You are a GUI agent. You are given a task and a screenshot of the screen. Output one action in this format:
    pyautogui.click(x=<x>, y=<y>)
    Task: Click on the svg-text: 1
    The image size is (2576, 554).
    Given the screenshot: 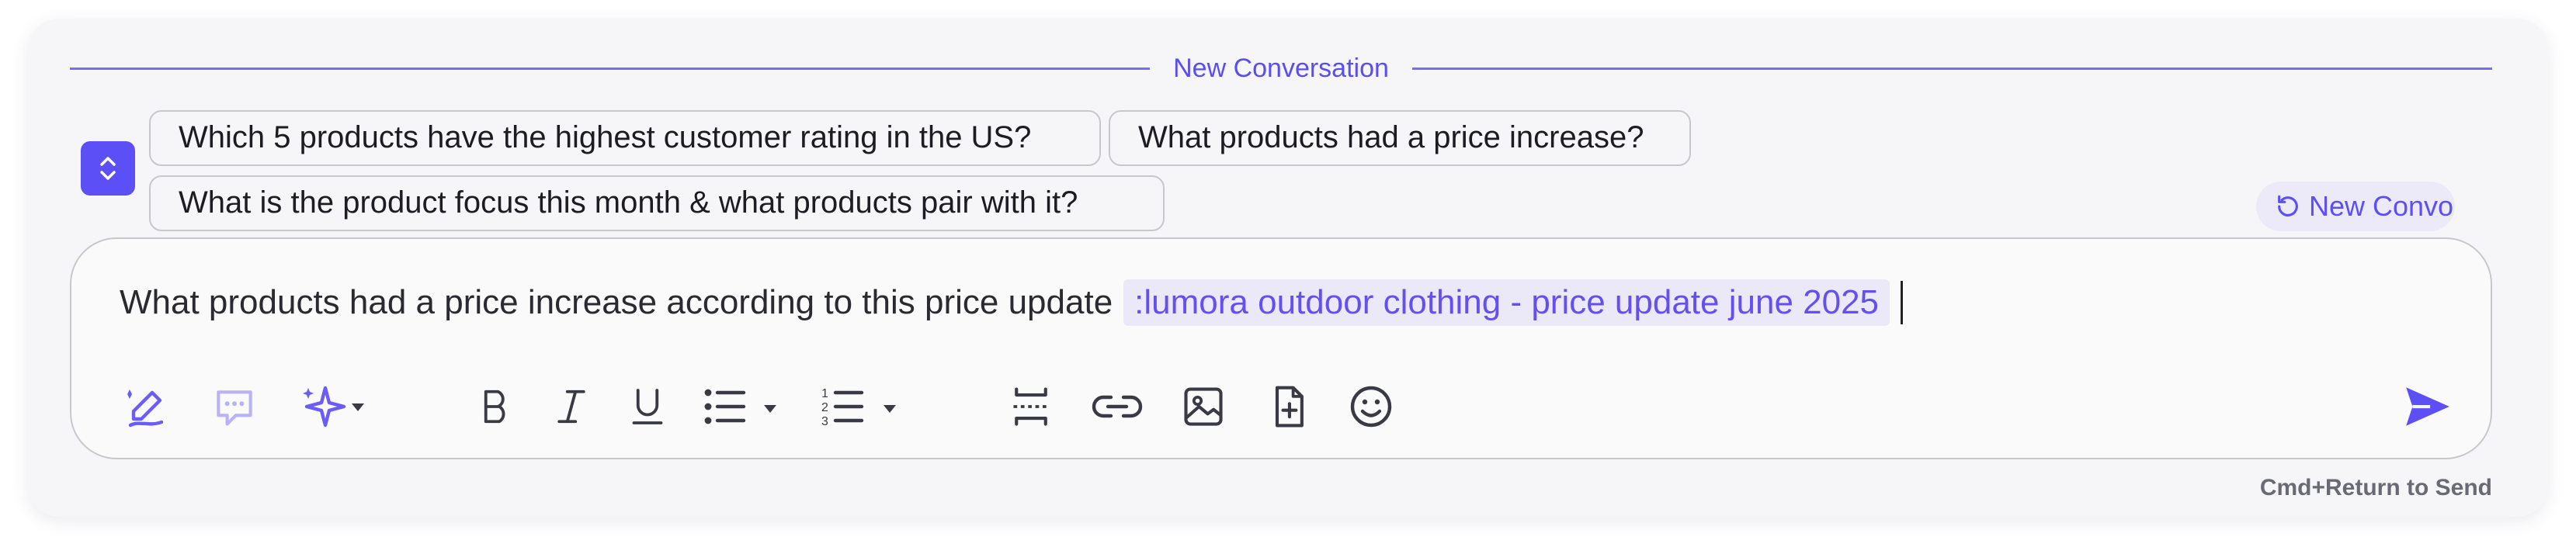 What is the action you would take?
    pyautogui.click(x=824, y=393)
    